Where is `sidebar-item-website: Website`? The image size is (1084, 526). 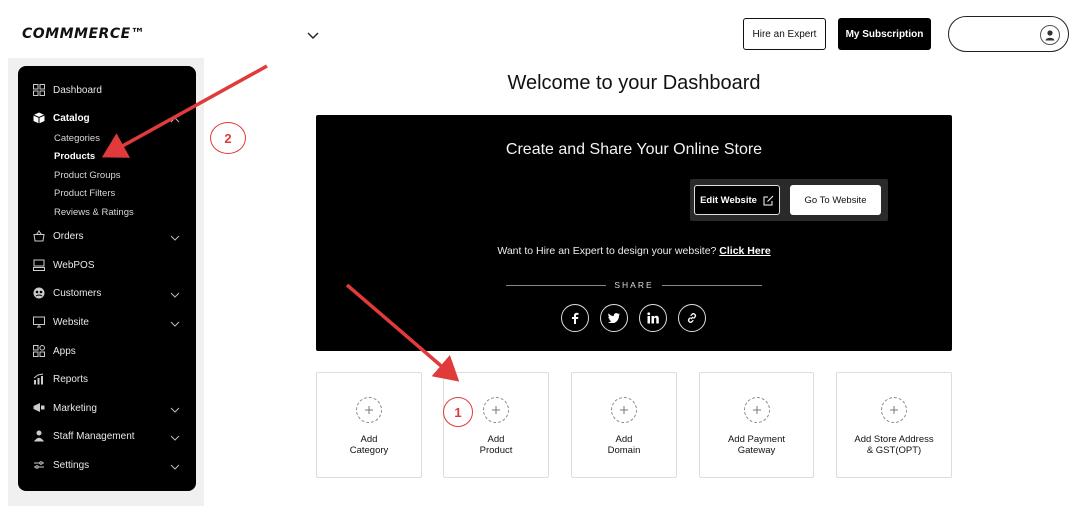 sidebar-item-website: Website is located at coordinates (60, 322).